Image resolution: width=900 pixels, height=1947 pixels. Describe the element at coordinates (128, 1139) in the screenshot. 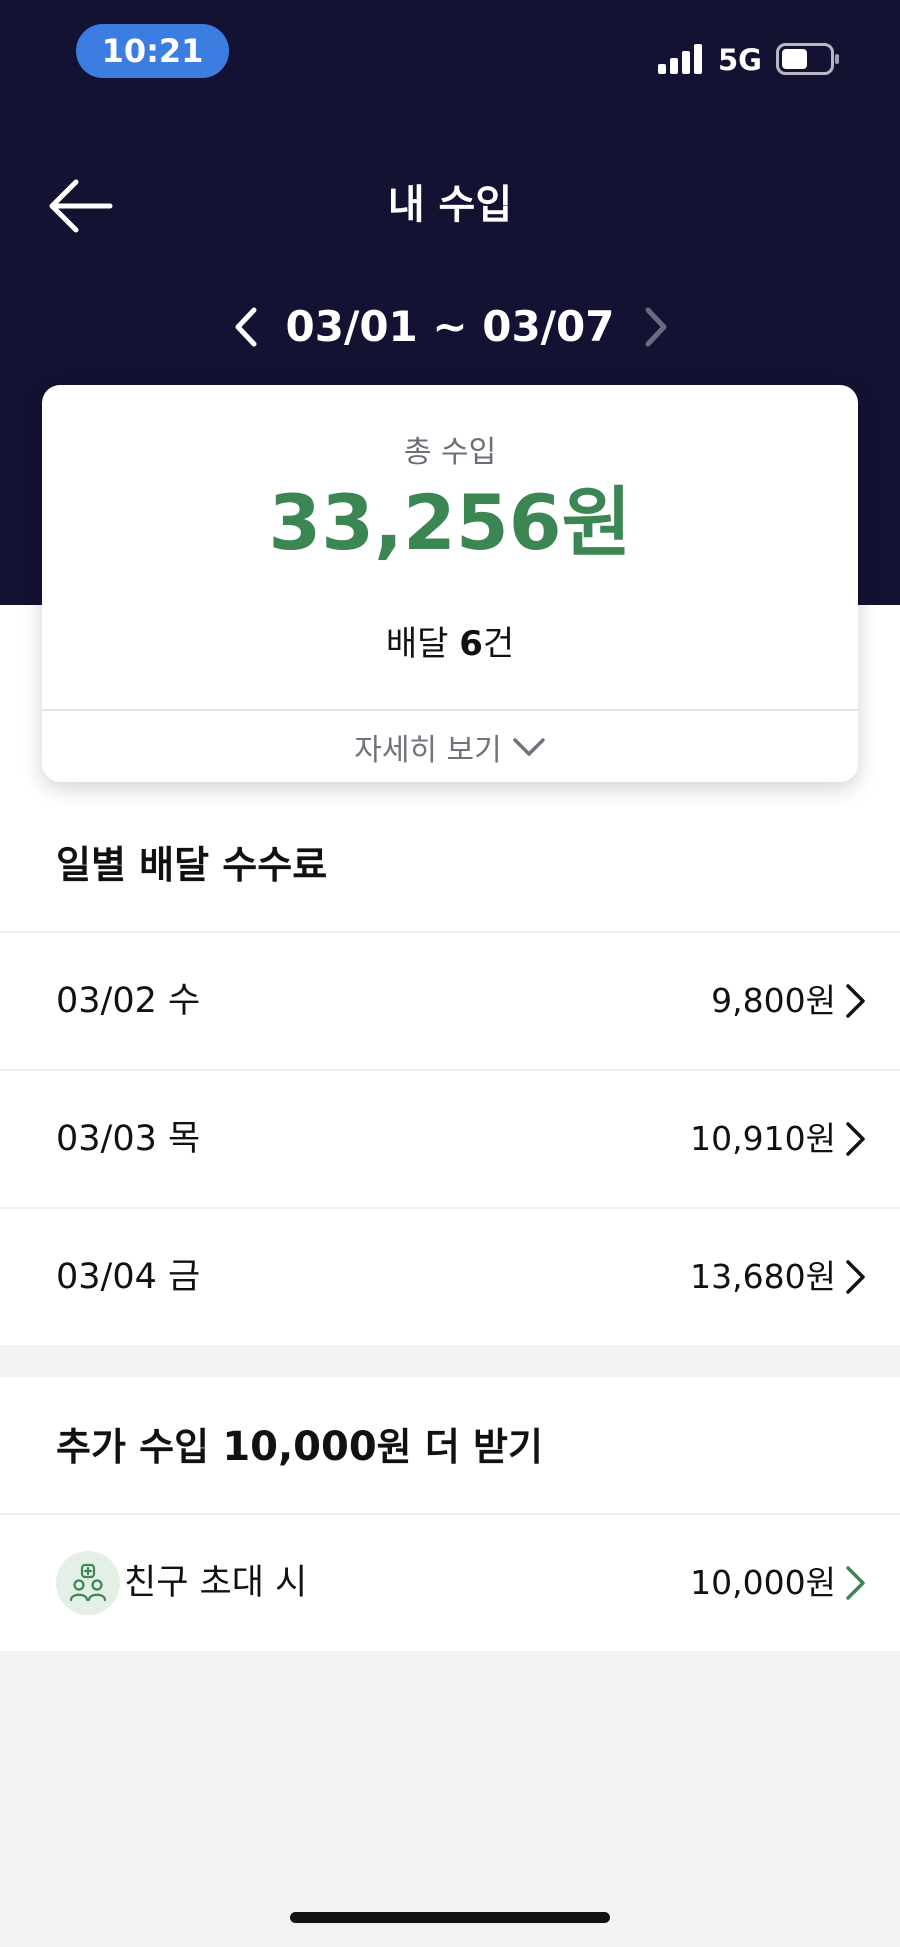

I see `daily-fee-date: 03/03 목` at that location.